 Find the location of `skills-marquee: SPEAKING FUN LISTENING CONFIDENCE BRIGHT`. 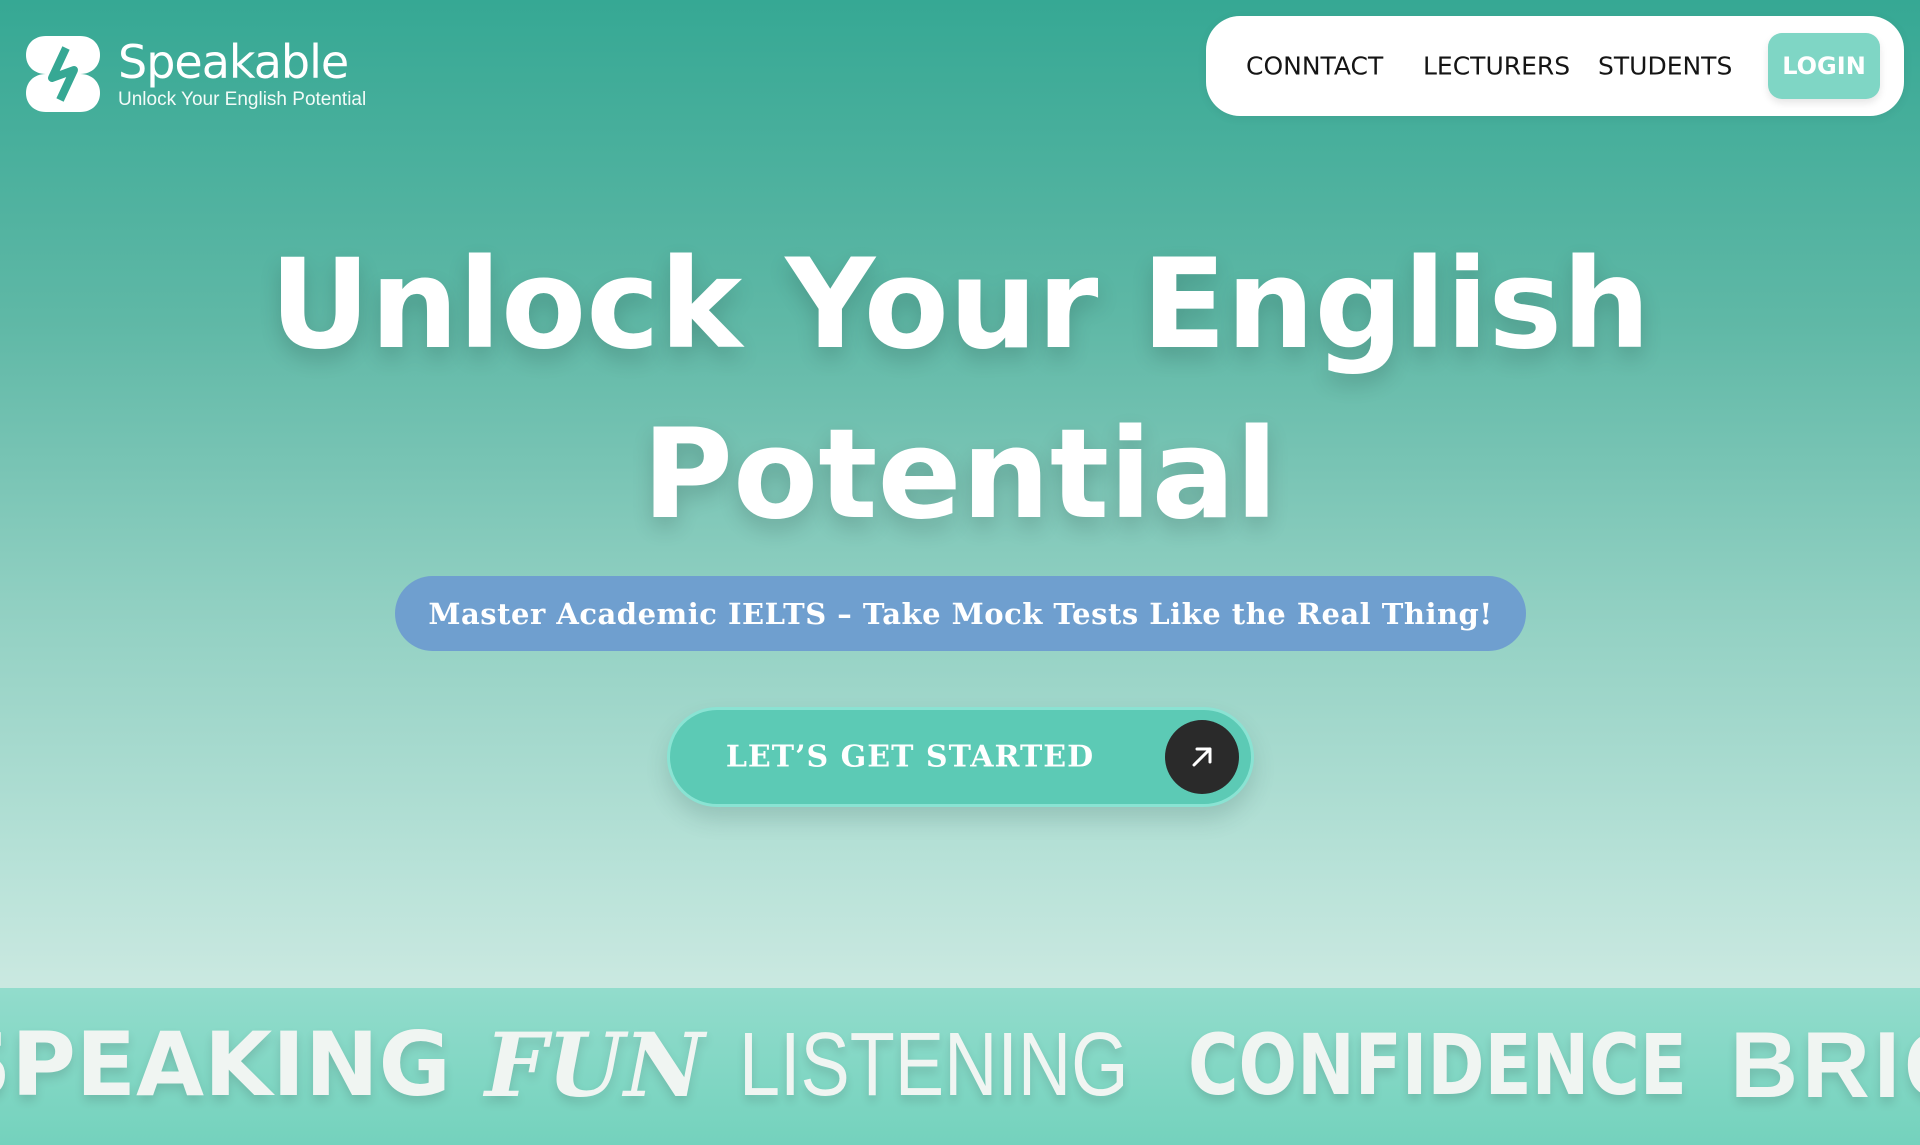

skills-marquee: SPEAKING FUN LISTENING CONFIDENCE BRIGHT is located at coordinates (960, 1066).